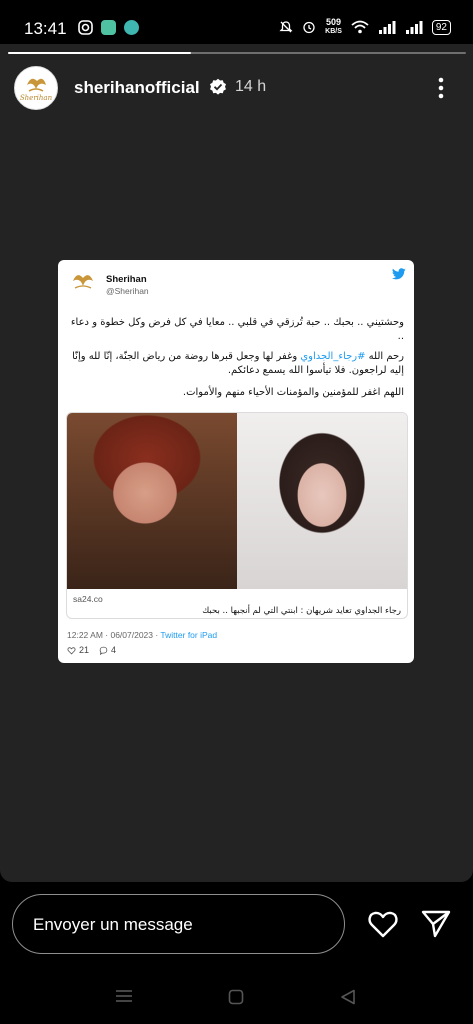 Image resolution: width=473 pixels, height=1024 pixels. What do you see at coordinates (152, 501) in the screenshot?
I see `card-photo-left` at bounding box center [152, 501].